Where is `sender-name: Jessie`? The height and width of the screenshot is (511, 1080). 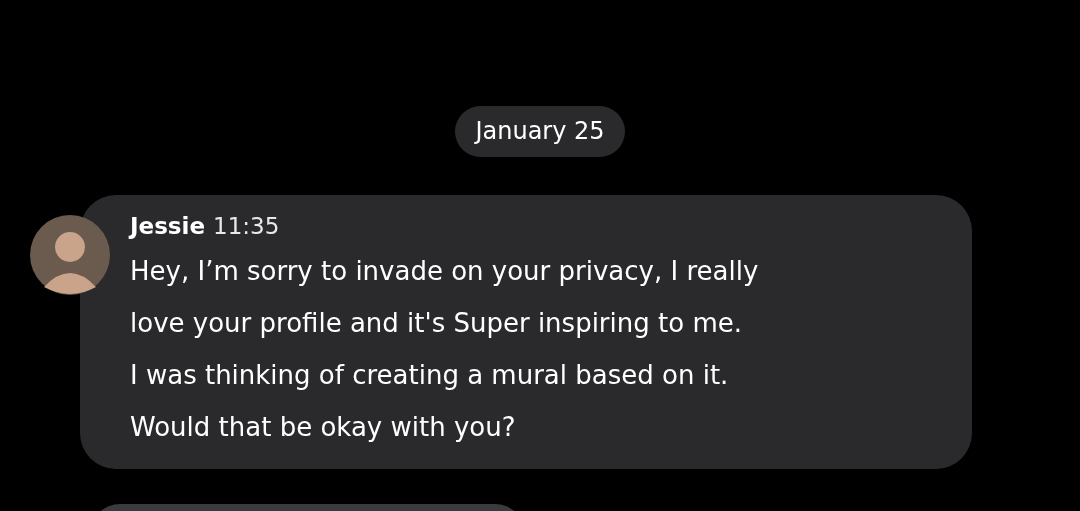
sender-name: Jessie is located at coordinates (168, 226).